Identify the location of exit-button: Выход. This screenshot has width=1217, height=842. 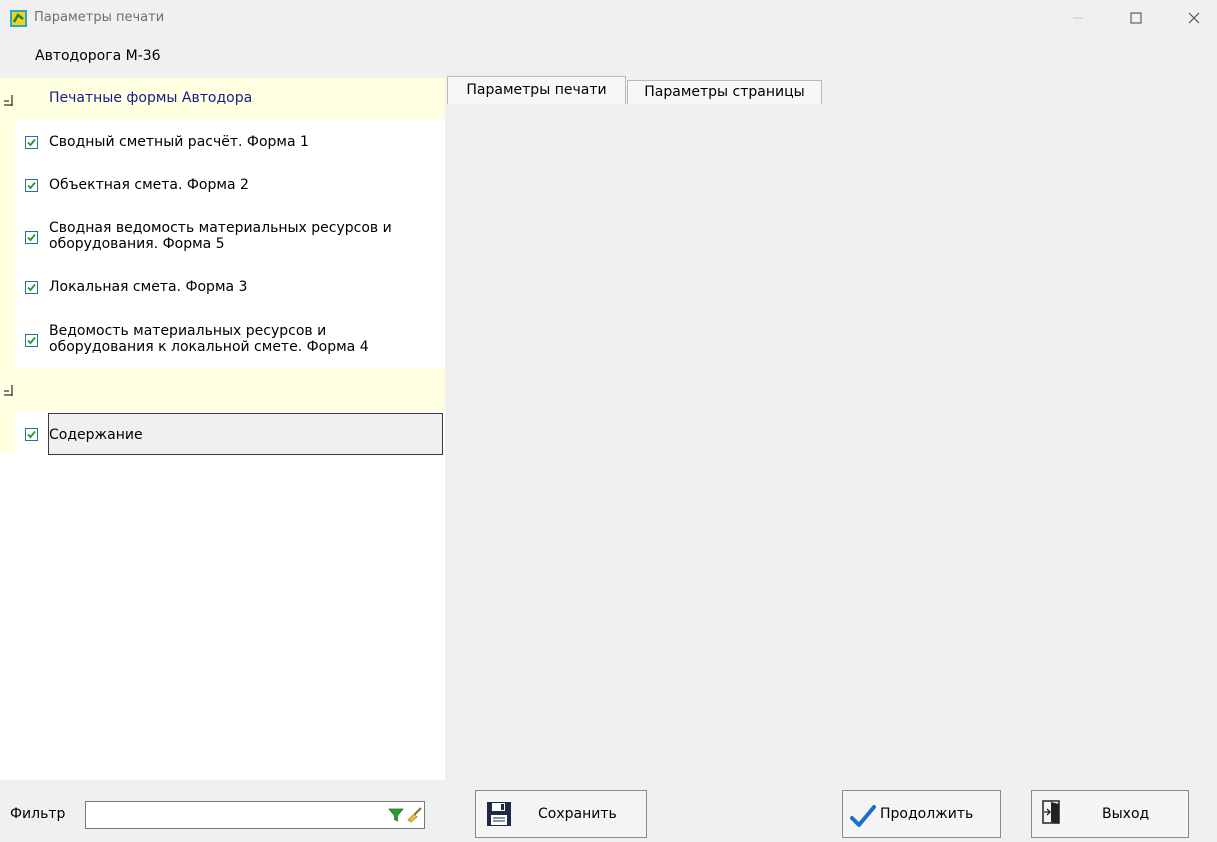
(1110, 814).